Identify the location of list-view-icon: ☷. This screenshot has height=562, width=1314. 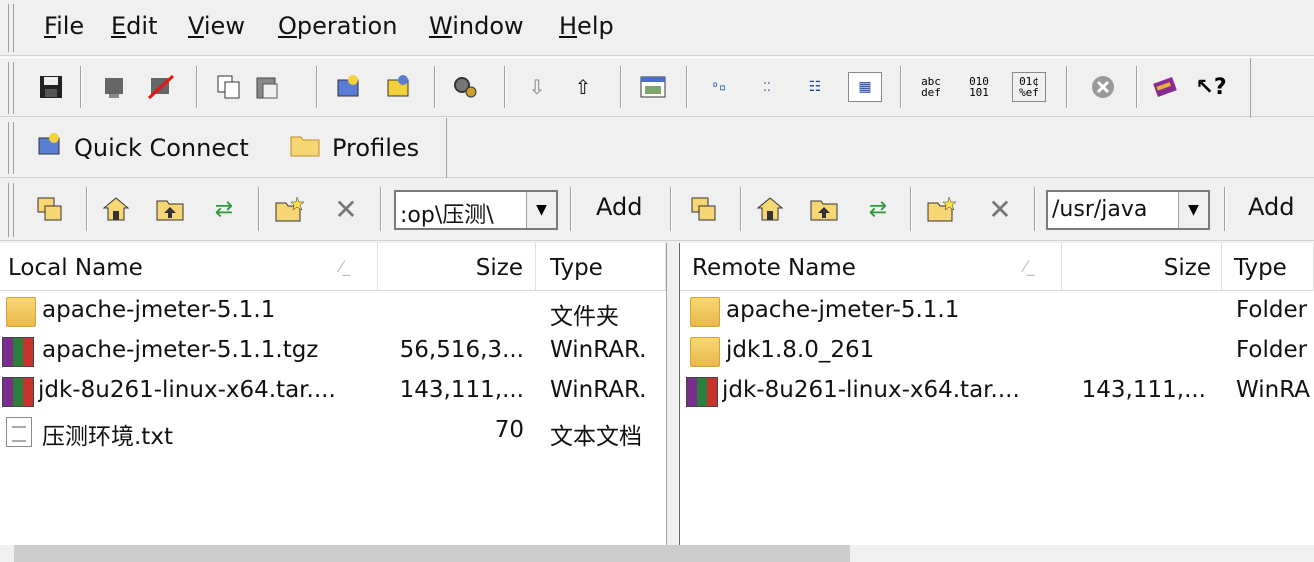
(815, 87).